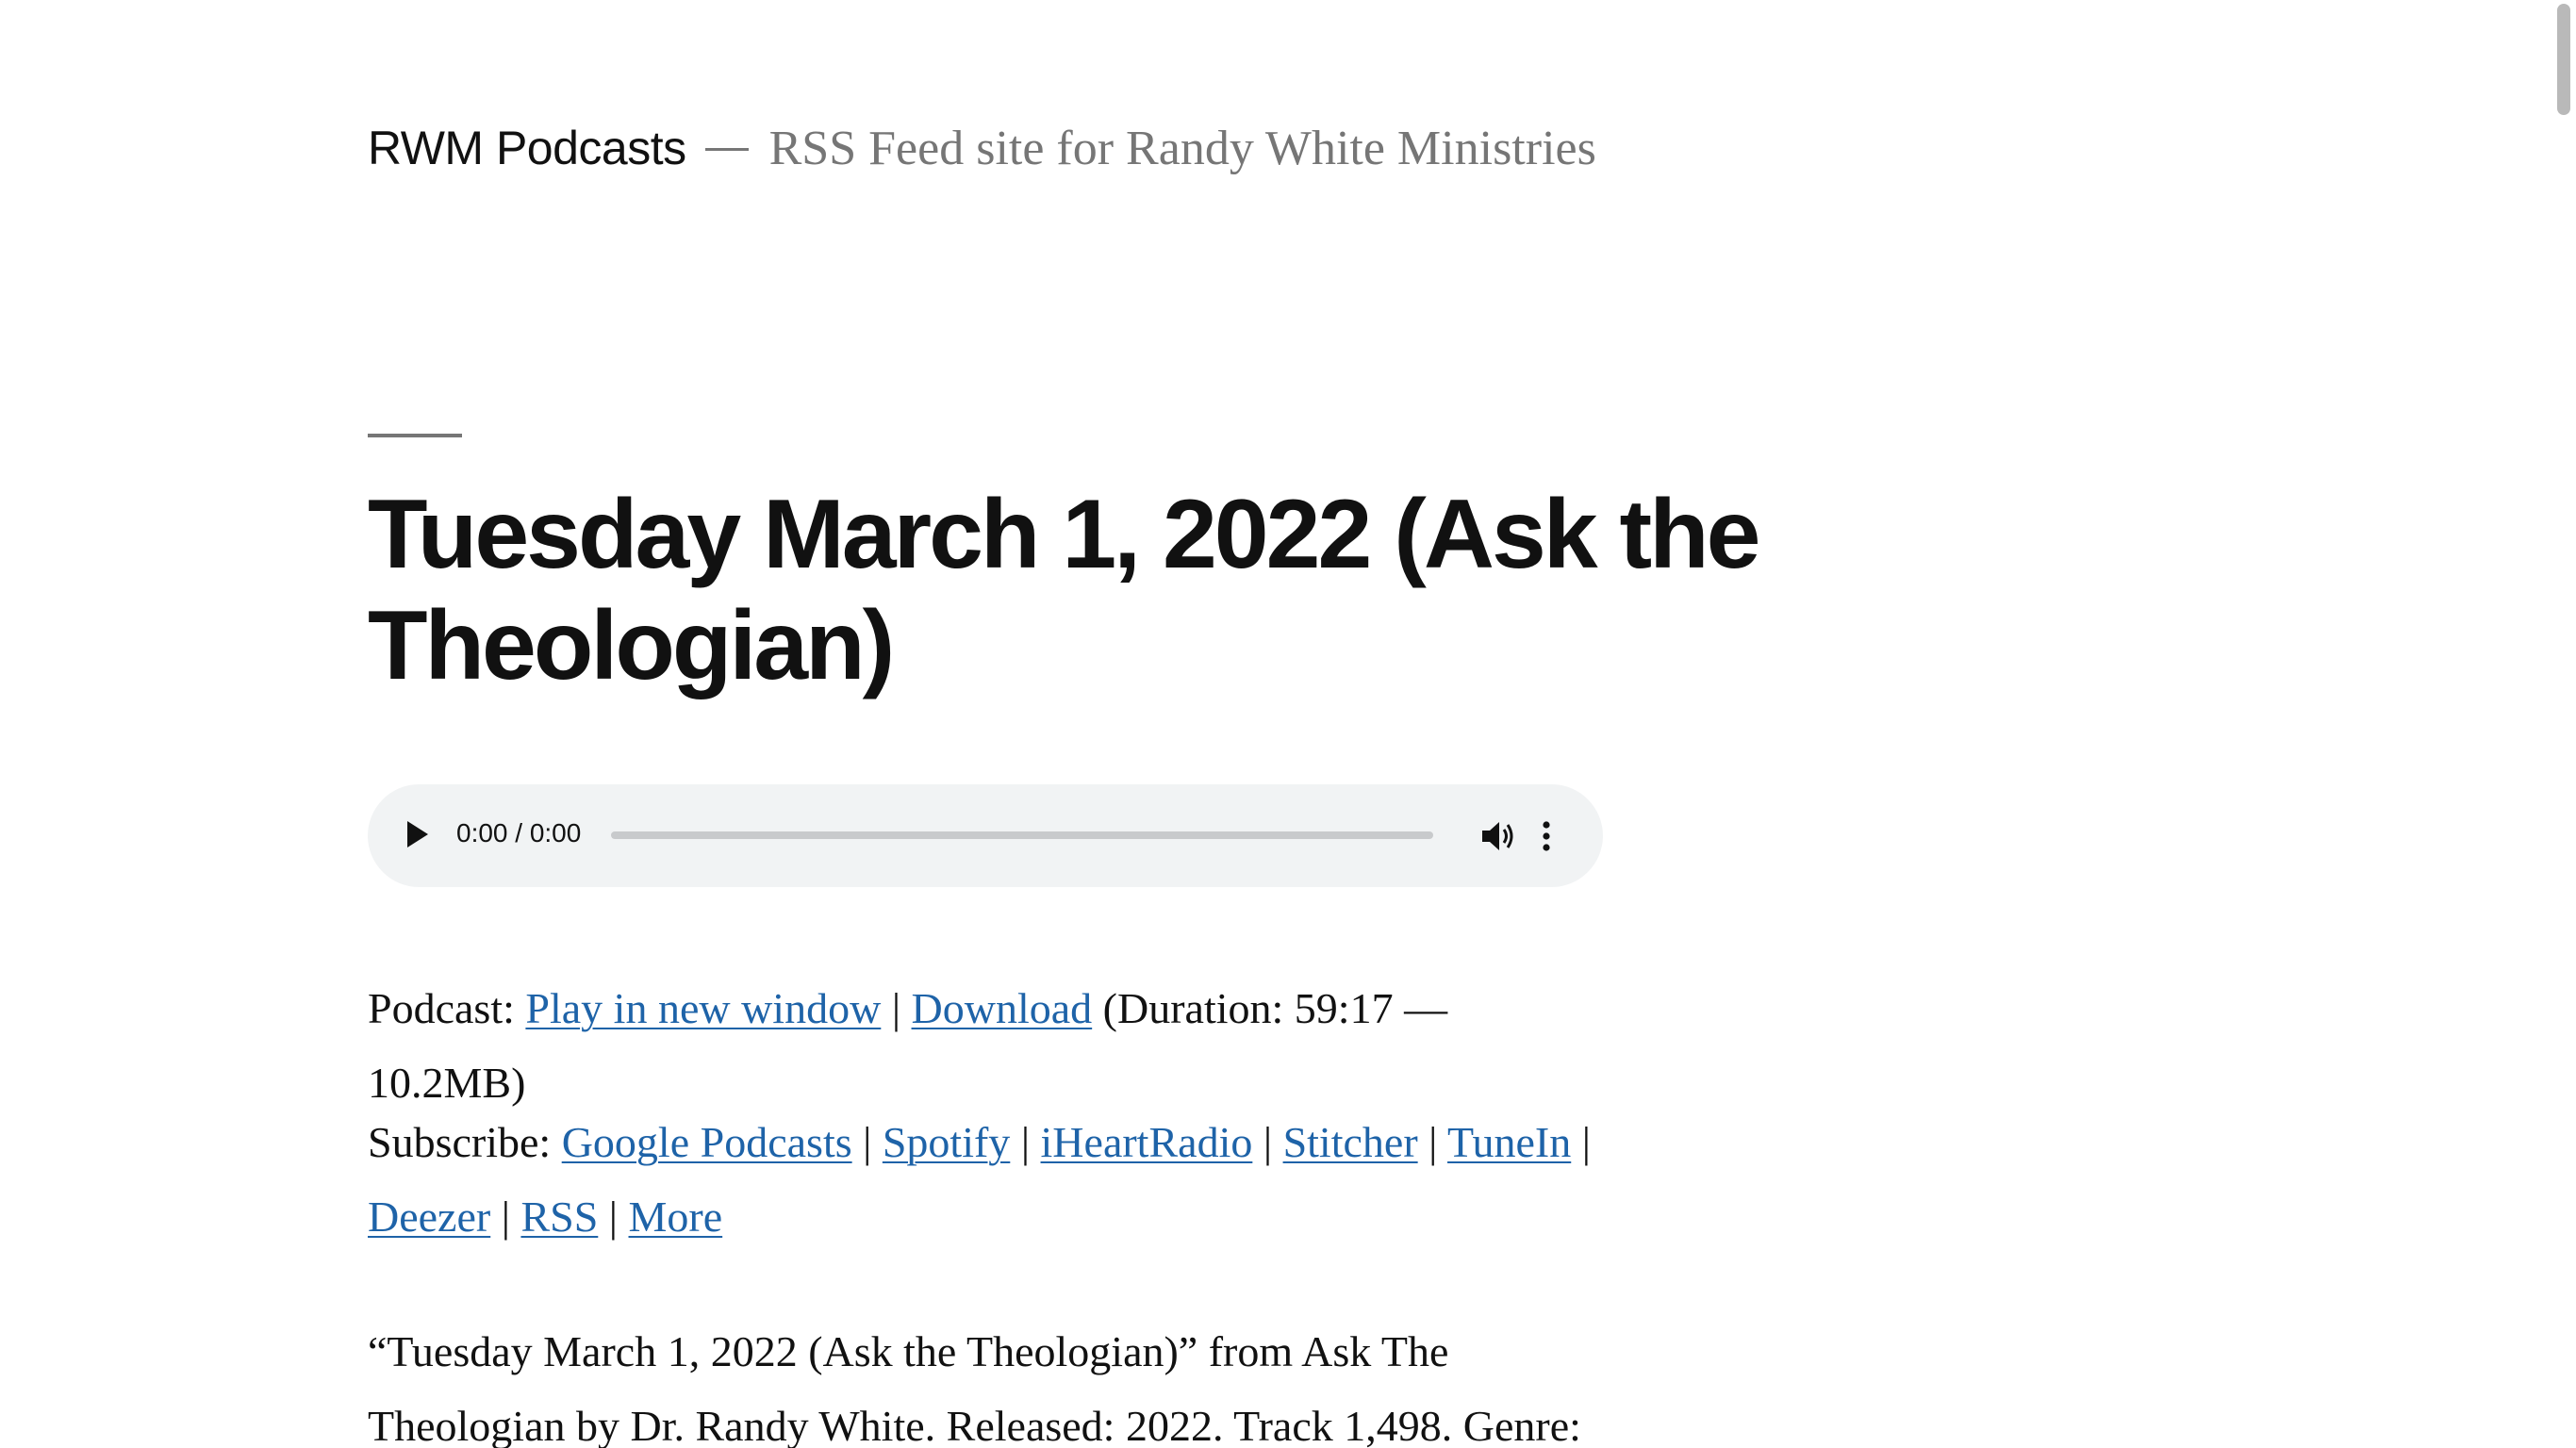 Image resolution: width=2576 pixels, height=1448 pixels. I want to click on scrollbar-thumb, so click(2563, 59).